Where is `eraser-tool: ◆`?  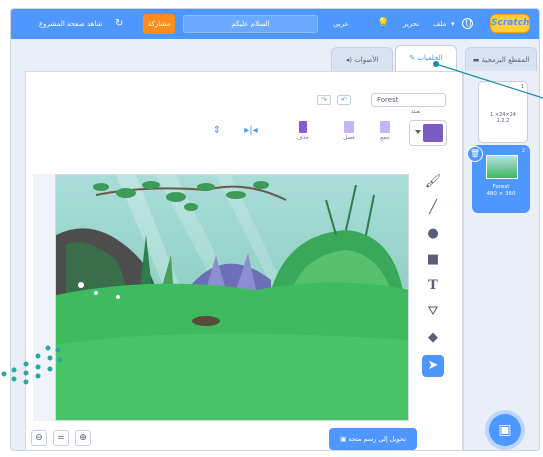 eraser-tool: ◆ is located at coordinates (433, 338).